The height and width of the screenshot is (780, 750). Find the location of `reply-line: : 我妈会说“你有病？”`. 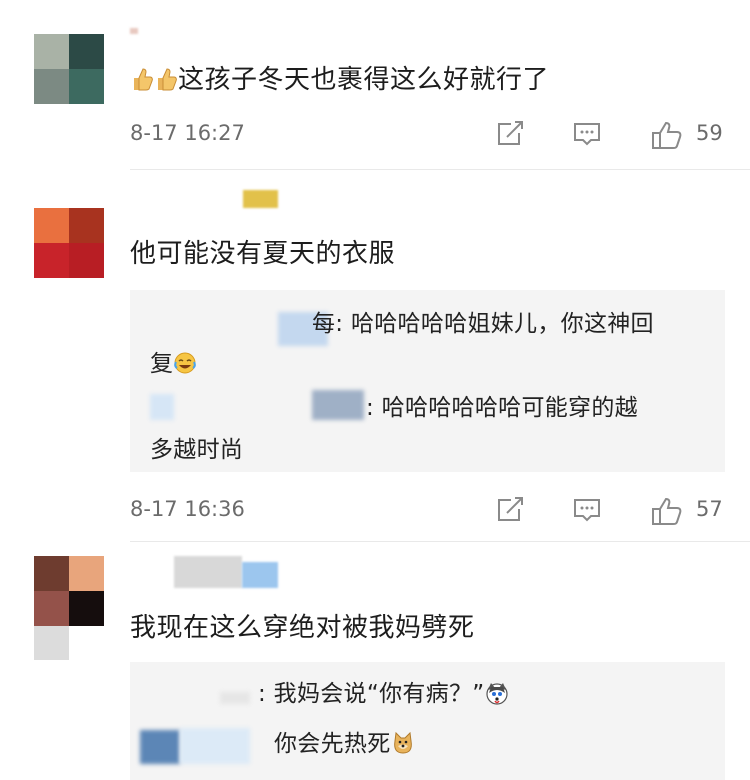

reply-line: : 我妈会说“你有病？” is located at coordinates (383, 696).